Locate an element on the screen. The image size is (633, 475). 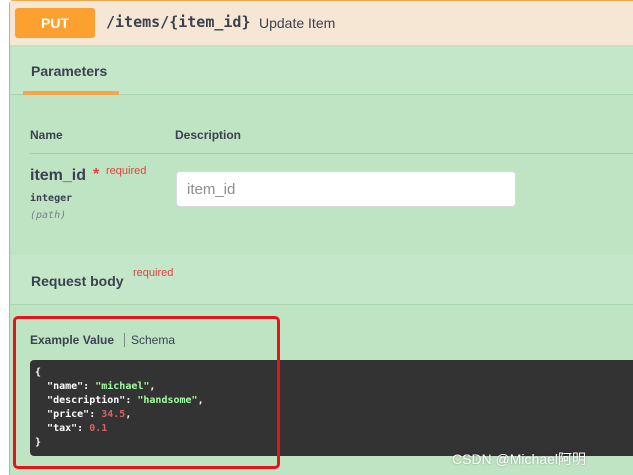
request-body-title: Request body is located at coordinates (77, 281).